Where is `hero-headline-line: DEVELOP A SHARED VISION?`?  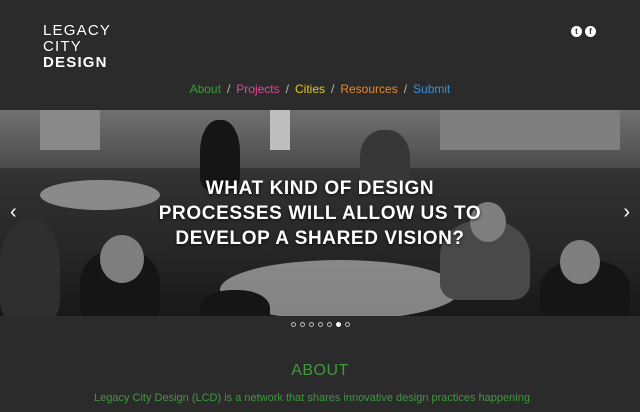
hero-headline-line: DEVELOP A SHARED VISION? is located at coordinates (320, 238).